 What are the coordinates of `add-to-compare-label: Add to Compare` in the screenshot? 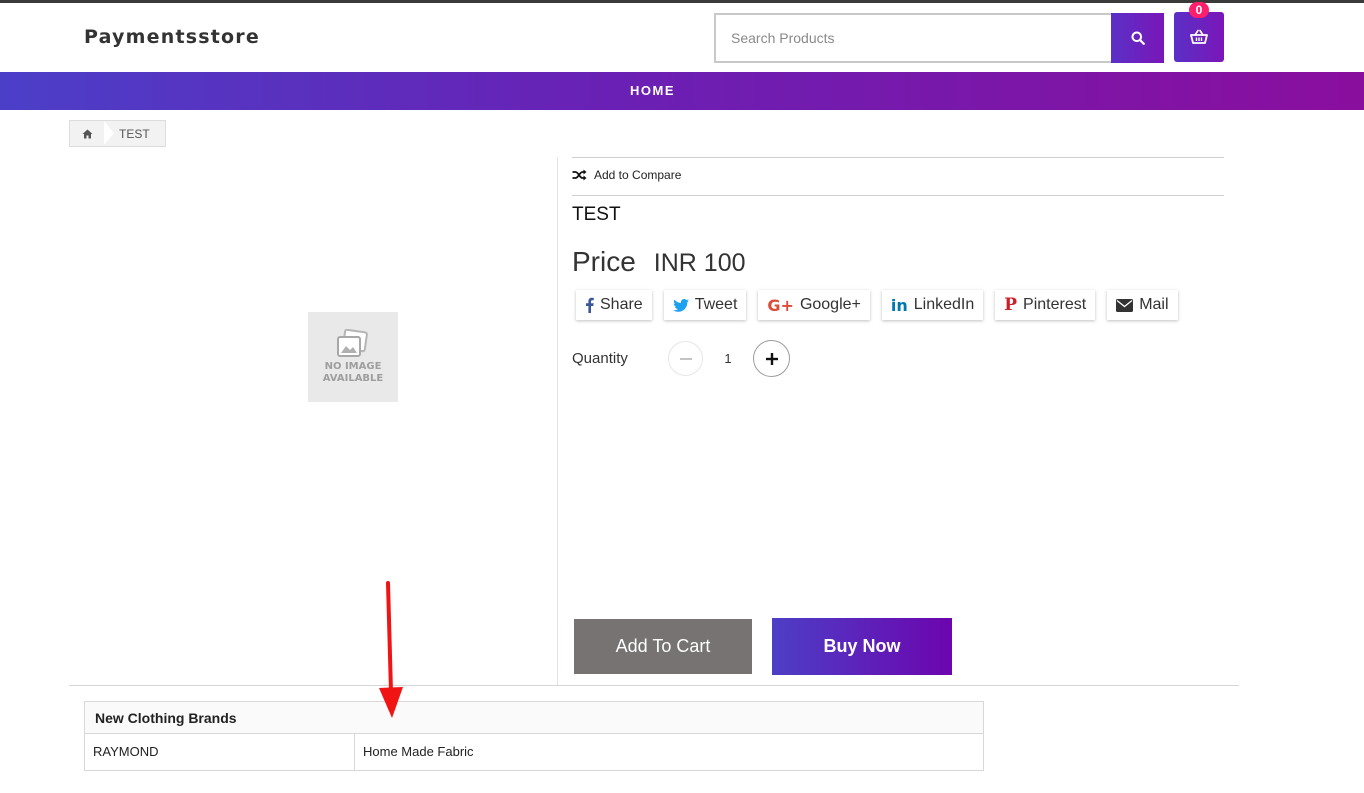 It's located at (638, 175).